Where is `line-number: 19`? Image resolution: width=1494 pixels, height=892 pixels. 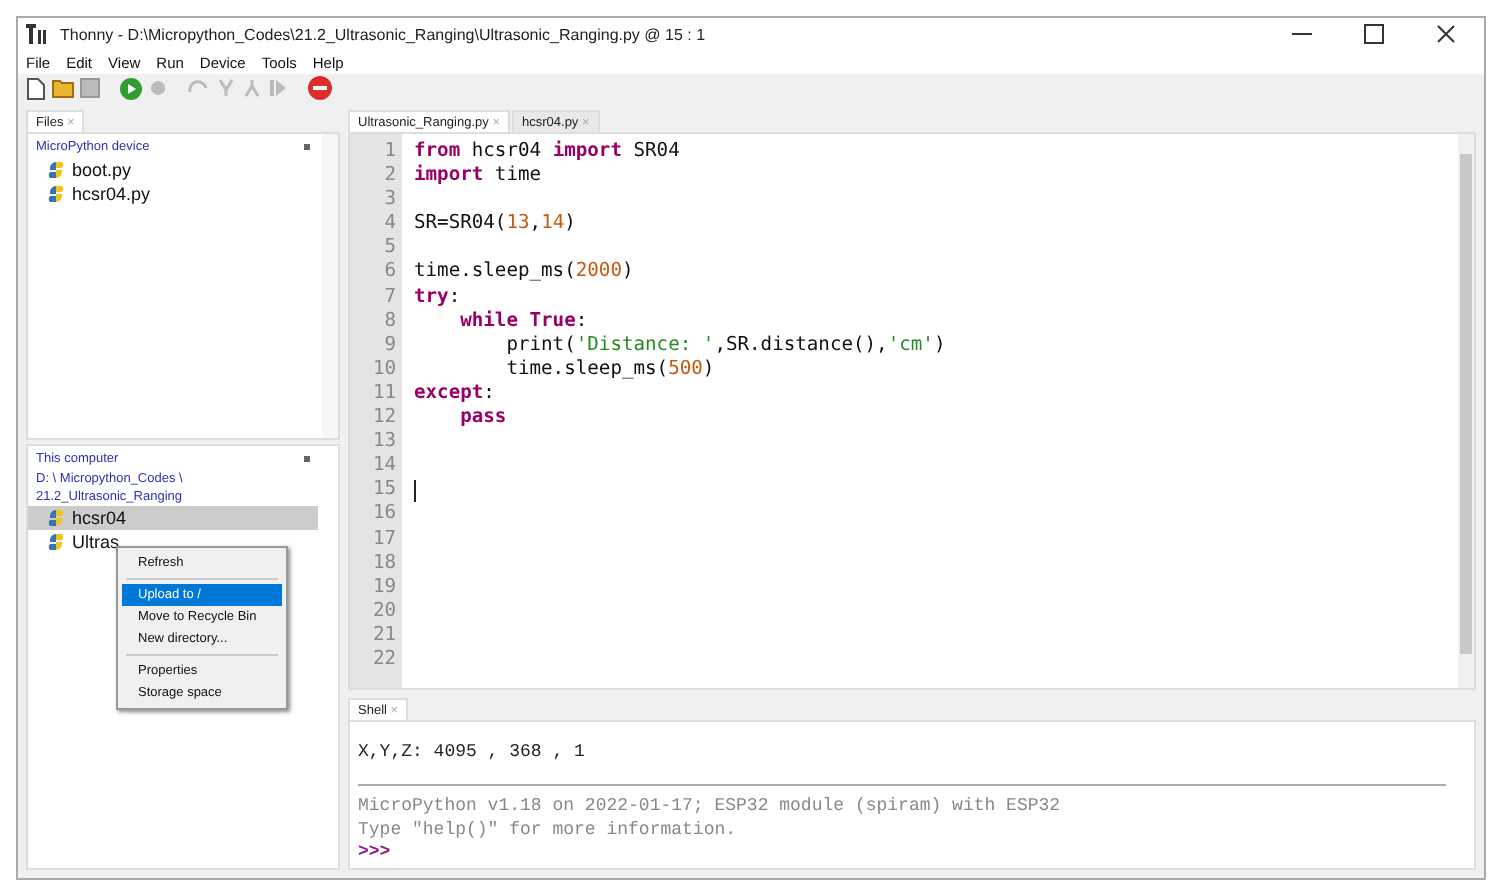 line-number: 19 is located at coordinates (384, 587).